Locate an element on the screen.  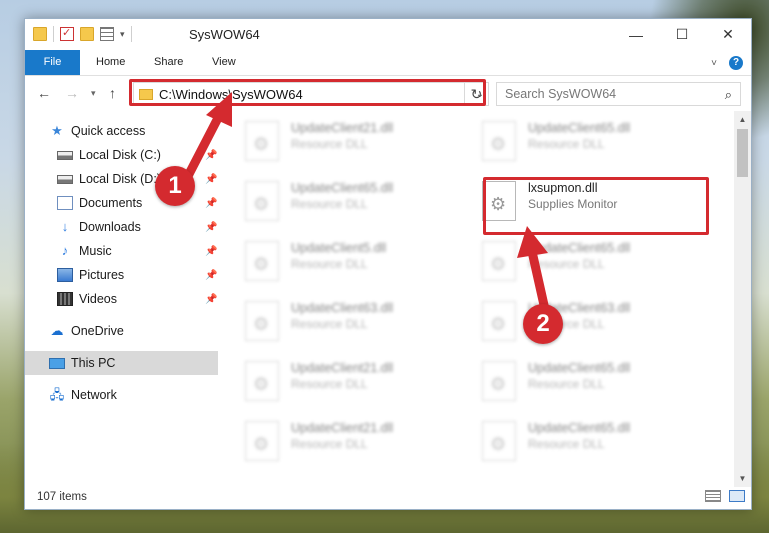
vertical-scrollbar: ▲ ▼ is located at coordinates (742, 299).